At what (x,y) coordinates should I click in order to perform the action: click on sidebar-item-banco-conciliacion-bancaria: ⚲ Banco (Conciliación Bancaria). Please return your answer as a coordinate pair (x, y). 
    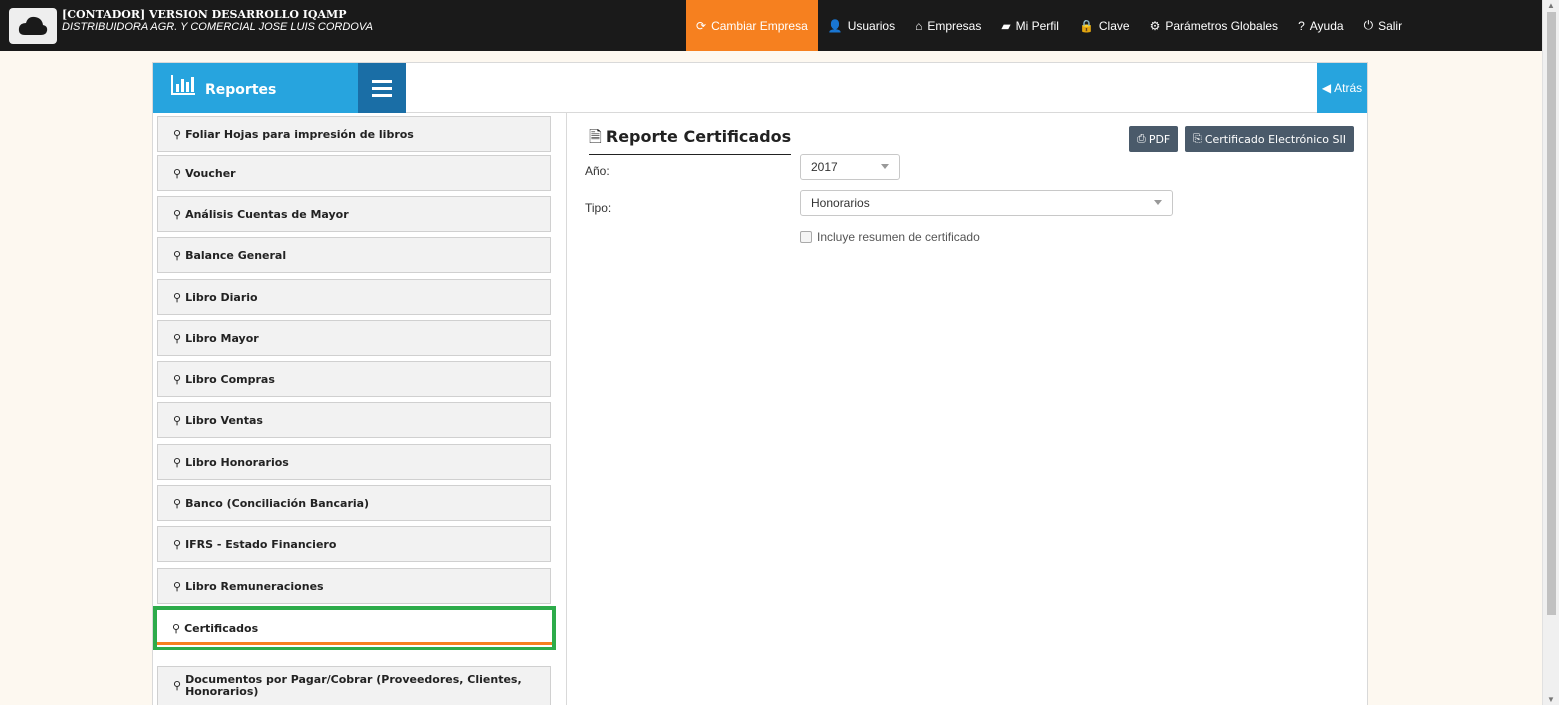
    Looking at the image, I should click on (354, 503).